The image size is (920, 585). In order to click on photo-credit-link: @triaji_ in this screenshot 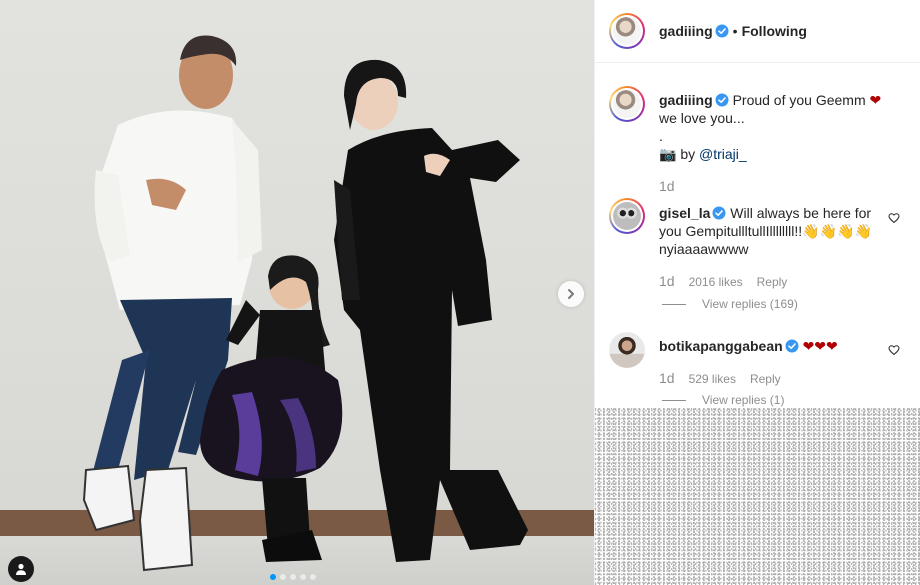, I will do `click(723, 154)`.